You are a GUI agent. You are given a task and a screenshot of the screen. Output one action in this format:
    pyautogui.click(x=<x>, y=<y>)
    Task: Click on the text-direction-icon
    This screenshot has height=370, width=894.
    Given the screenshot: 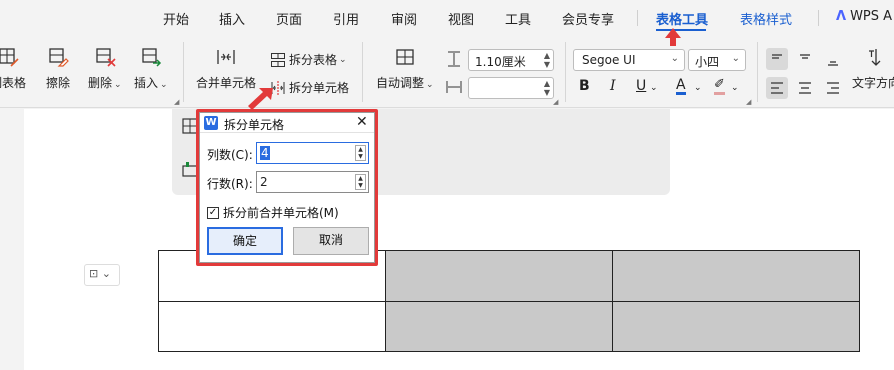 What is the action you would take?
    pyautogui.click(x=875, y=57)
    